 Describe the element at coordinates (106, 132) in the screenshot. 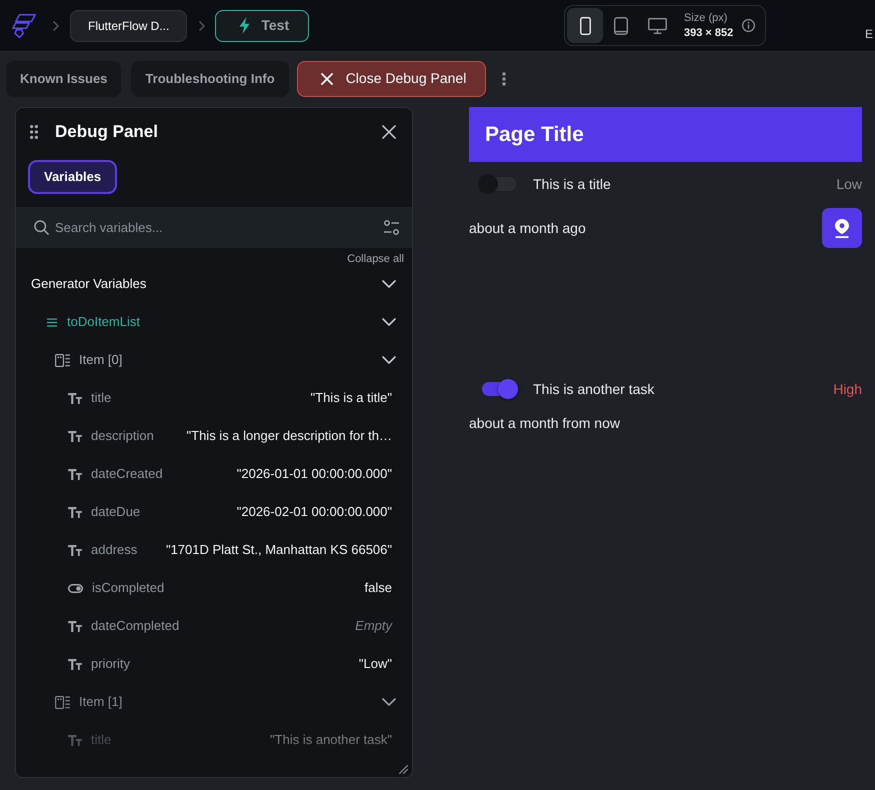

I see `panel-title: Debug Panel` at that location.